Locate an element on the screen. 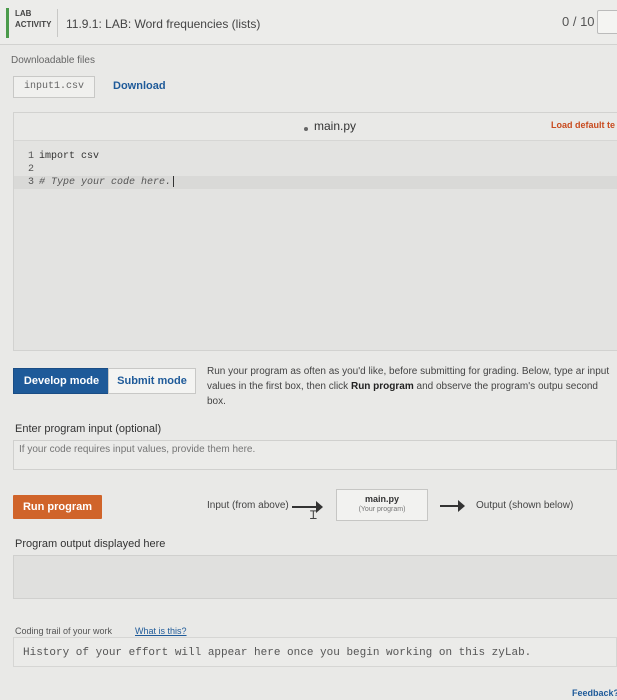  program-output-label: Program output displayed here is located at coordinates (90, 544).